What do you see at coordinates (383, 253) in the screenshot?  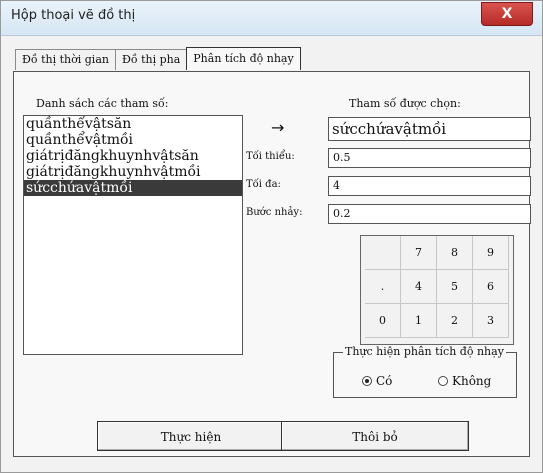 I see `keypad-blank` at bounding box center [383, 253].